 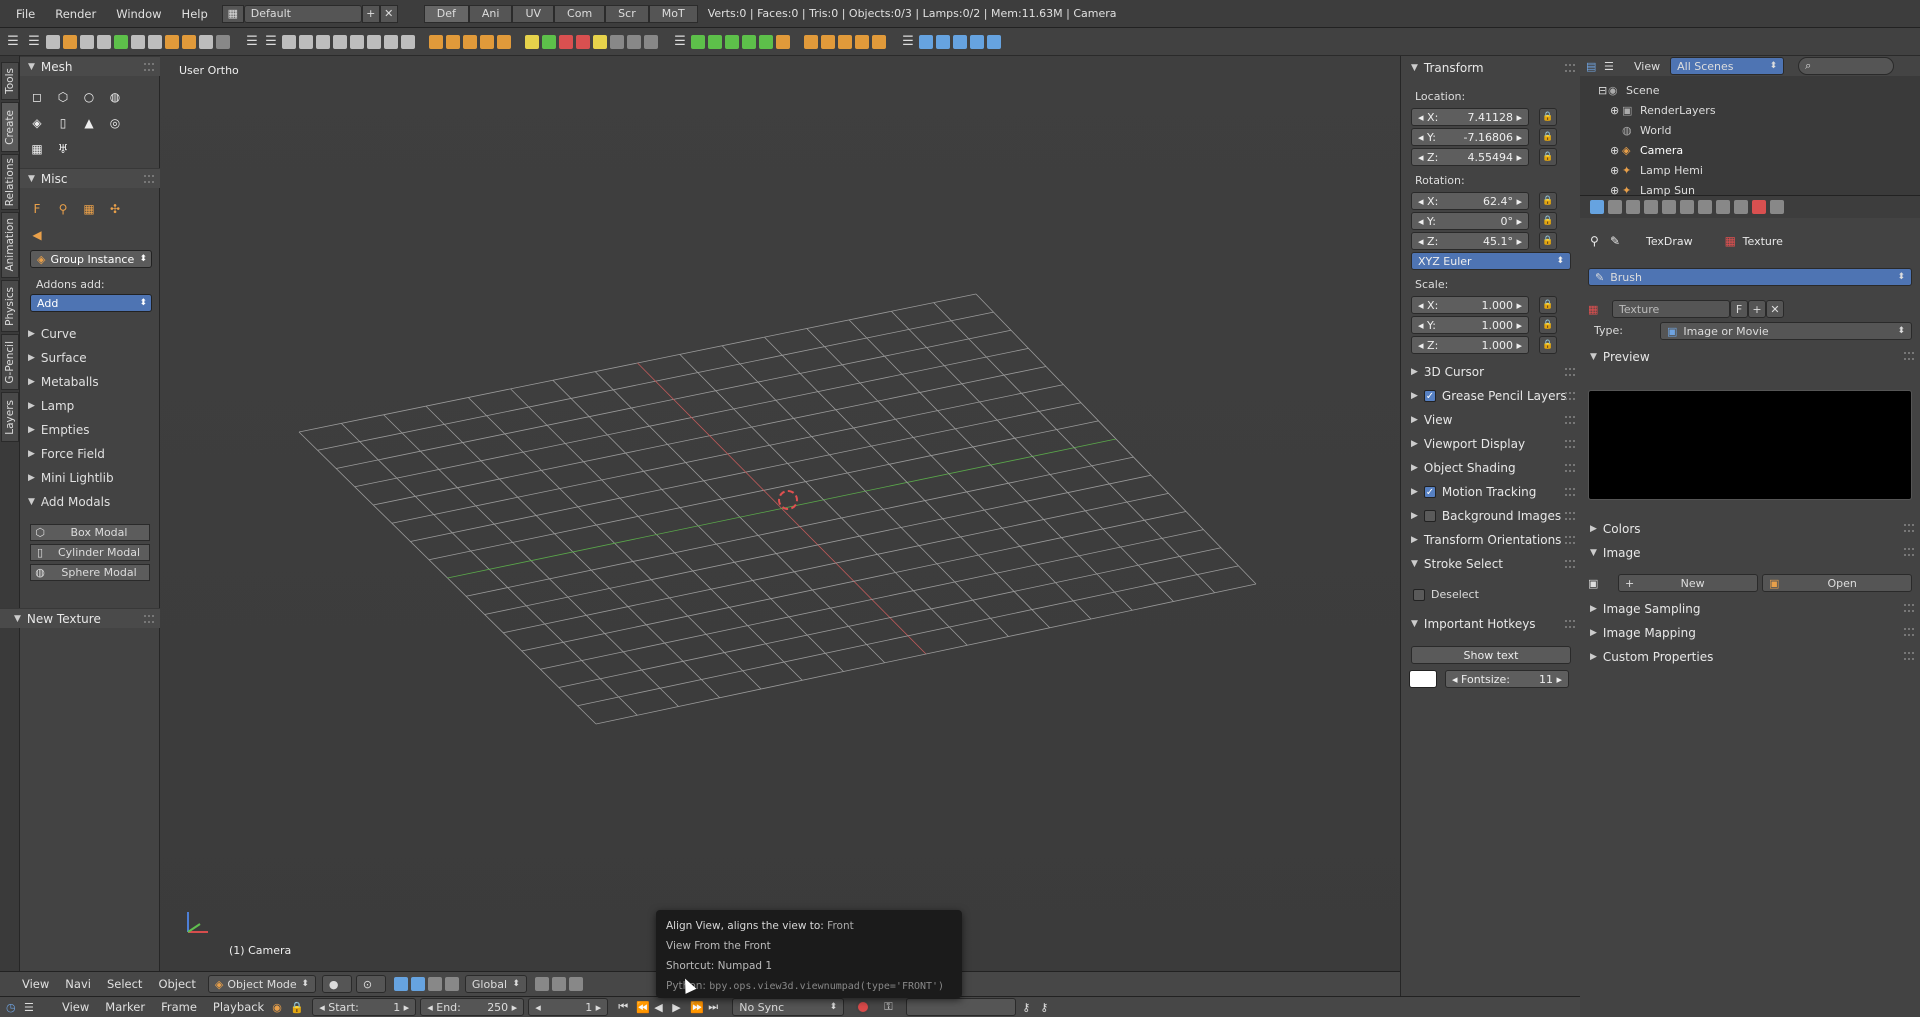 What do you see at coordinates (663, 1007) in the screenshot?
I see `play-reverse-icon: ◀` at bounding box center [663, 1007].